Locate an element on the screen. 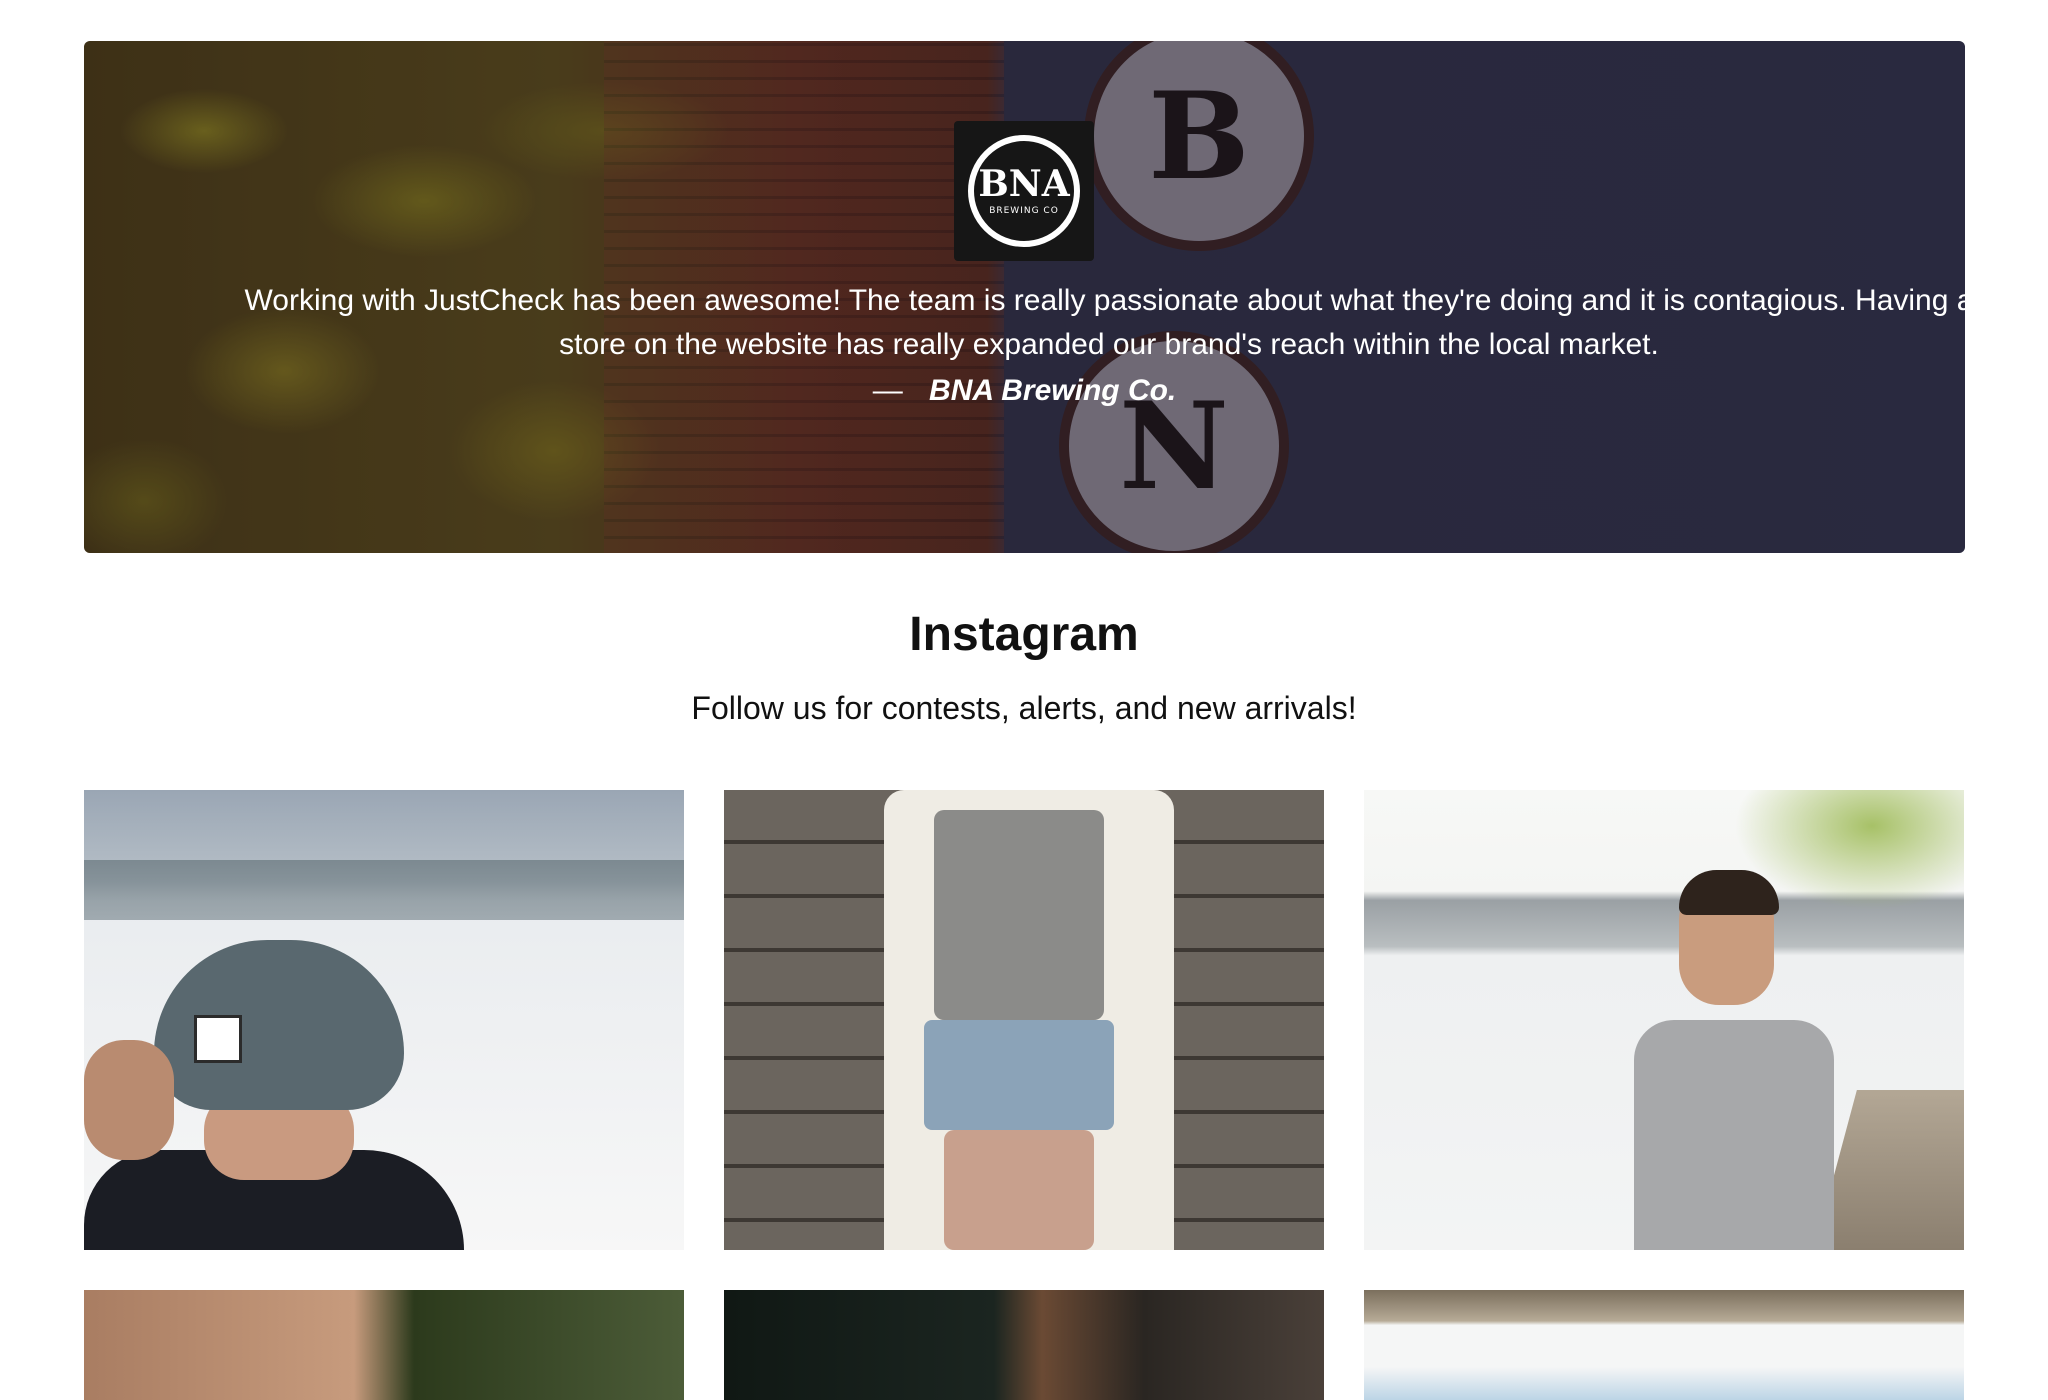 The image size is (2048, 1400). testimonial-attribution: — BNA Brewing Co. is located at coordinates (1024, 391).